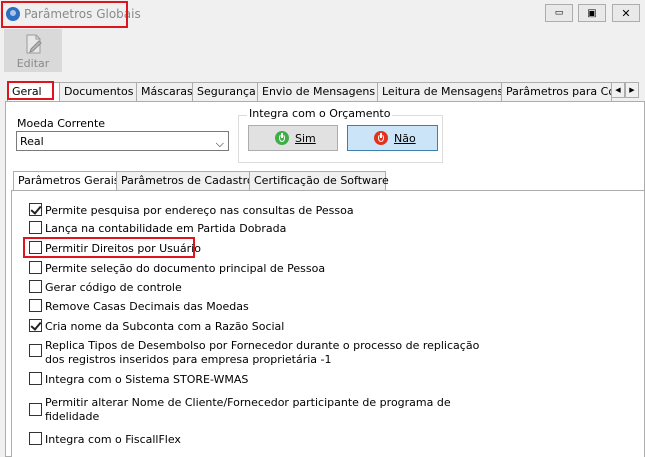  What do you see at coordinates (165, 326) in the screenshot?
I see `option-label: Cria nome da Subconta com a Razão Social` at bounding box center [165, 326].